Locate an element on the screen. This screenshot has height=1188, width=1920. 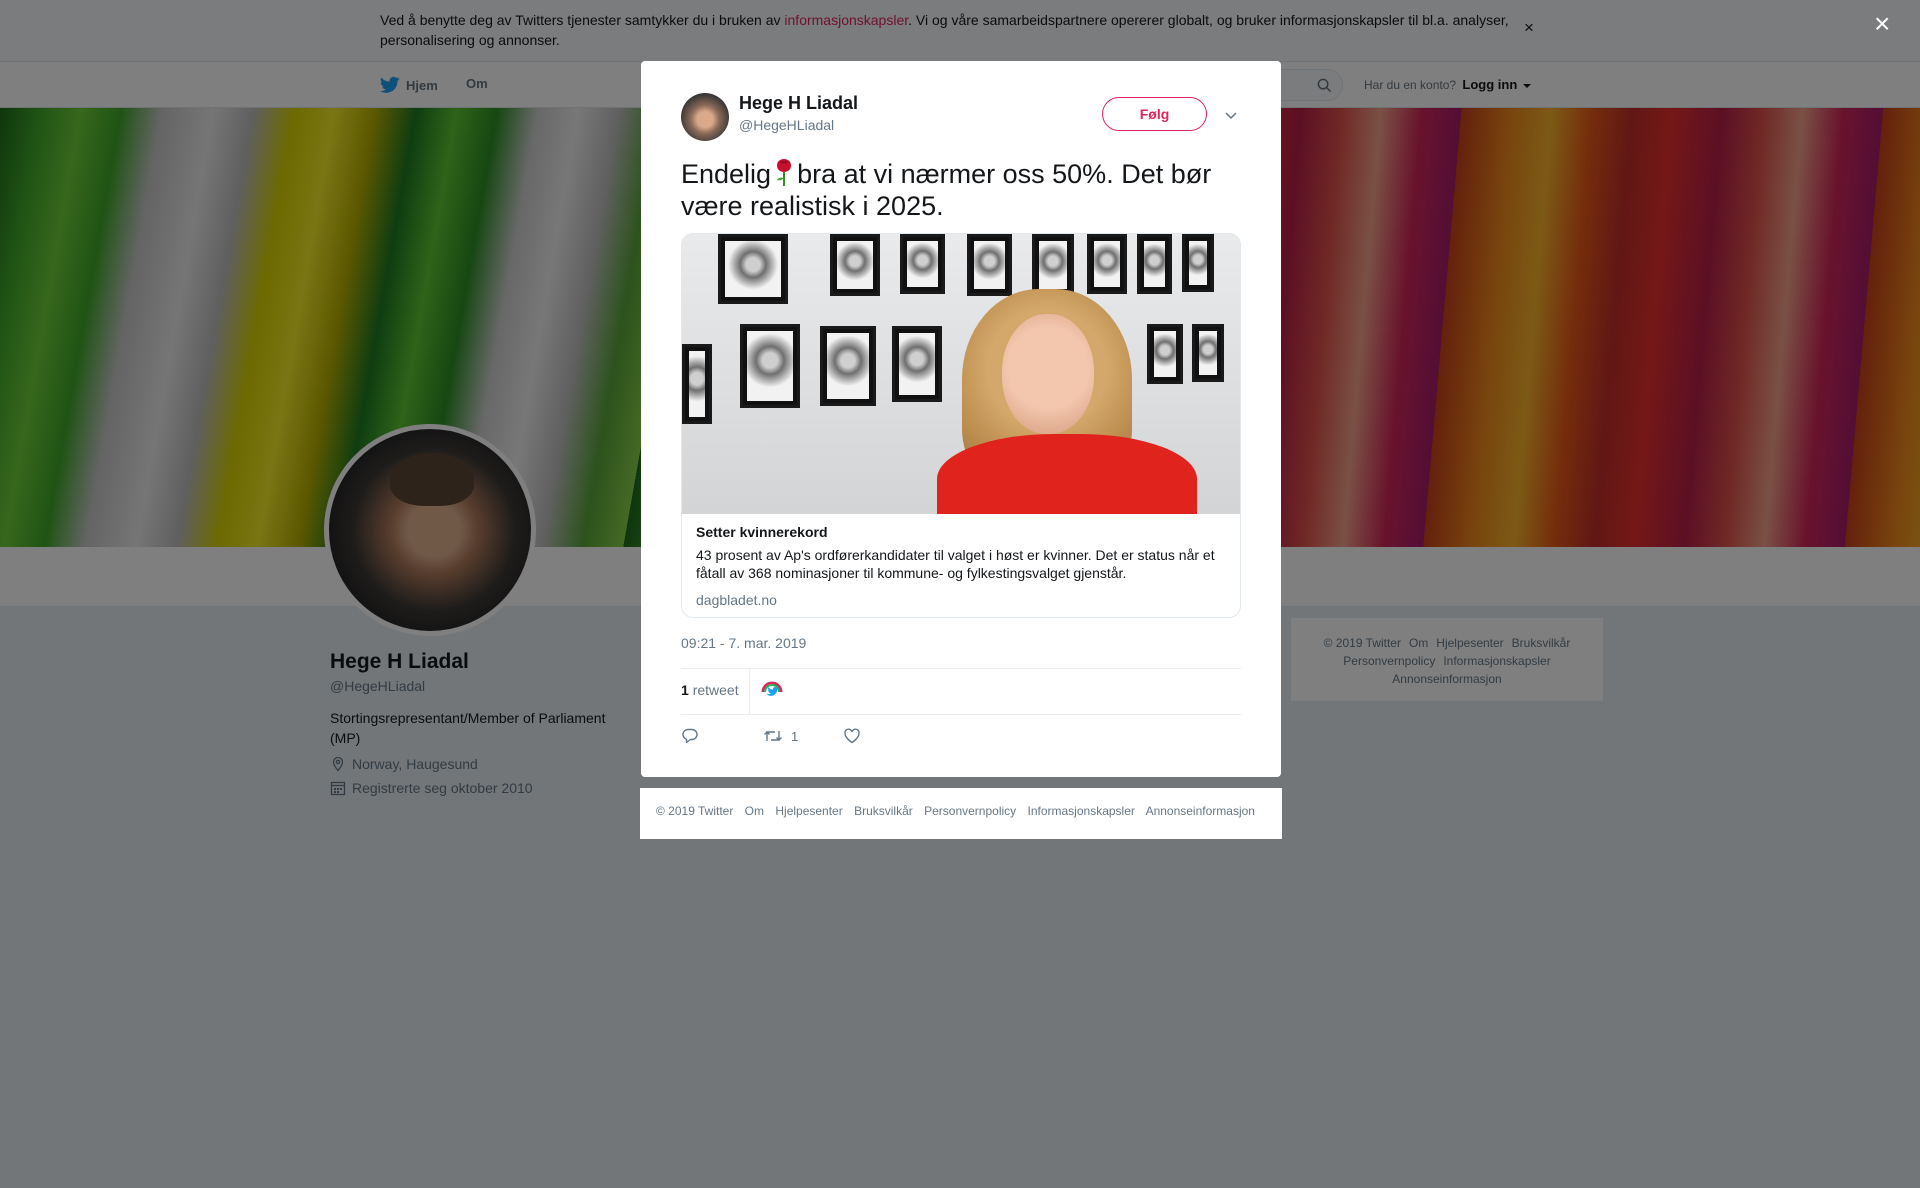
tweet-author-name: Hege H Liadal is located at coordinates (798, 103).